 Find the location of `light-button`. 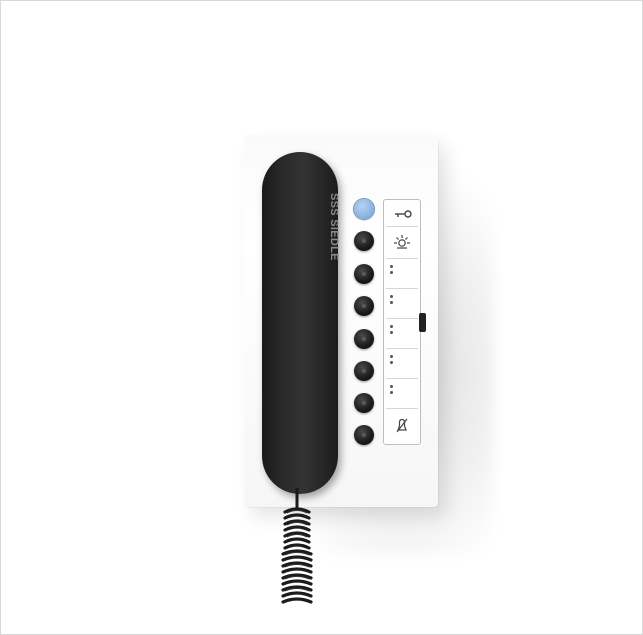

light-button is located at coordinates (364, 274).